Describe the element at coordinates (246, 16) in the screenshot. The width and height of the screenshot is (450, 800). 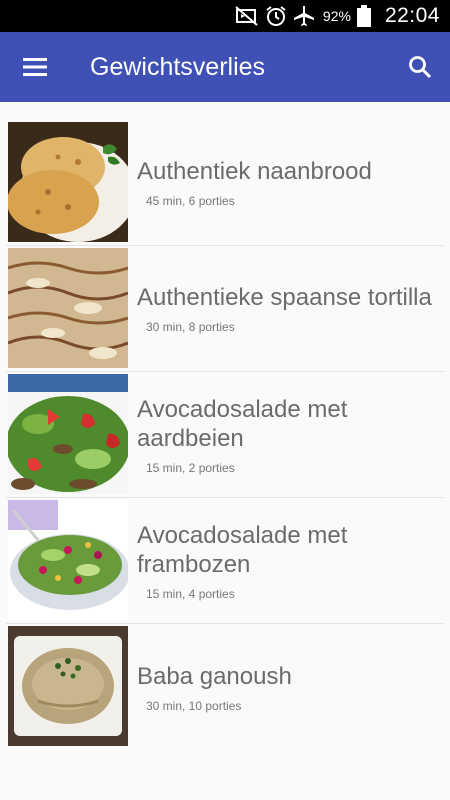
I see `mute-icon` at that location.